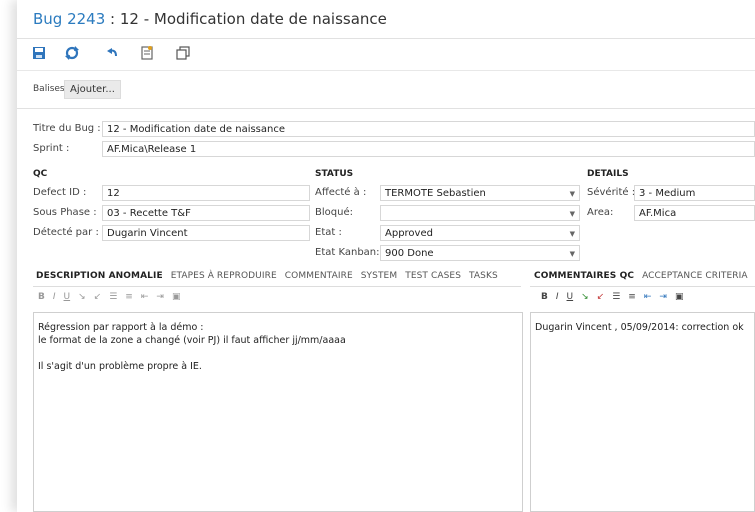 The width and height of the screenshot is (755, 512). What do you see at coordinates (206, 213) in the screenshot?
I see `sub-phase-field: 03 - Recette T&F` at bounding box center [206, 213].